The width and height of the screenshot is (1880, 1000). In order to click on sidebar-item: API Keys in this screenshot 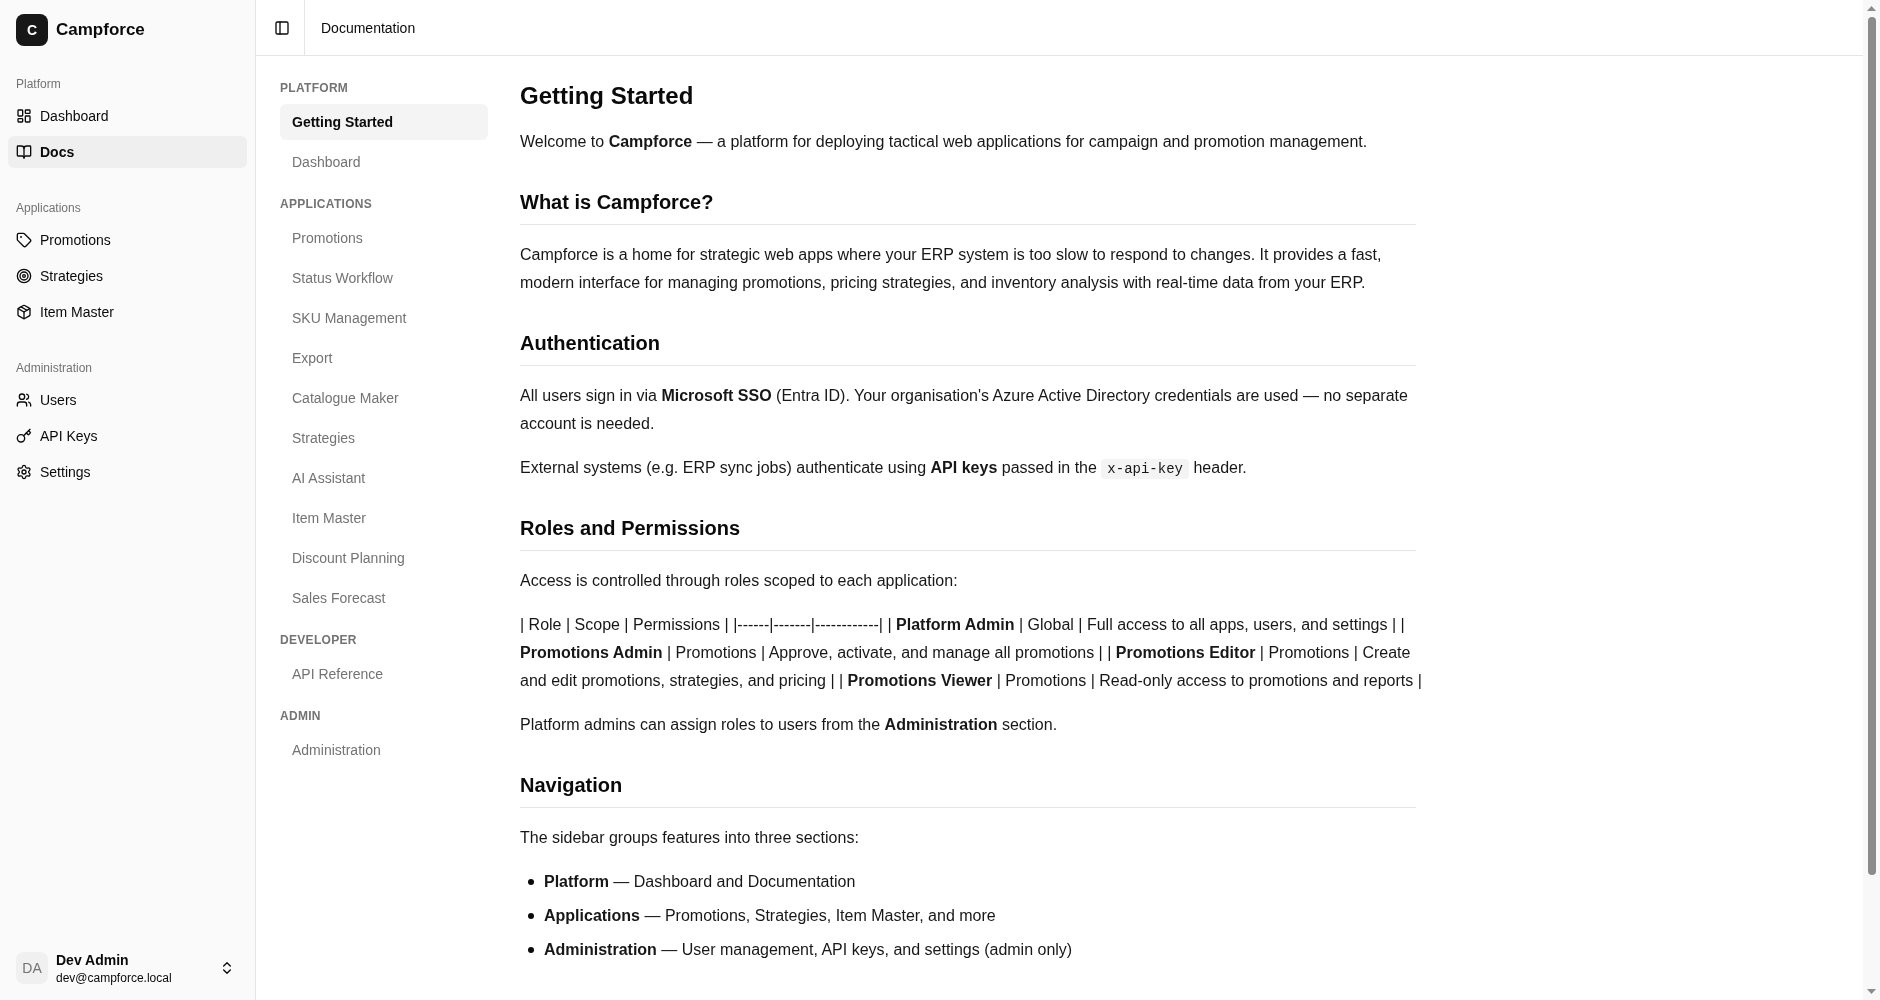, I will do `click(127, 436)`.